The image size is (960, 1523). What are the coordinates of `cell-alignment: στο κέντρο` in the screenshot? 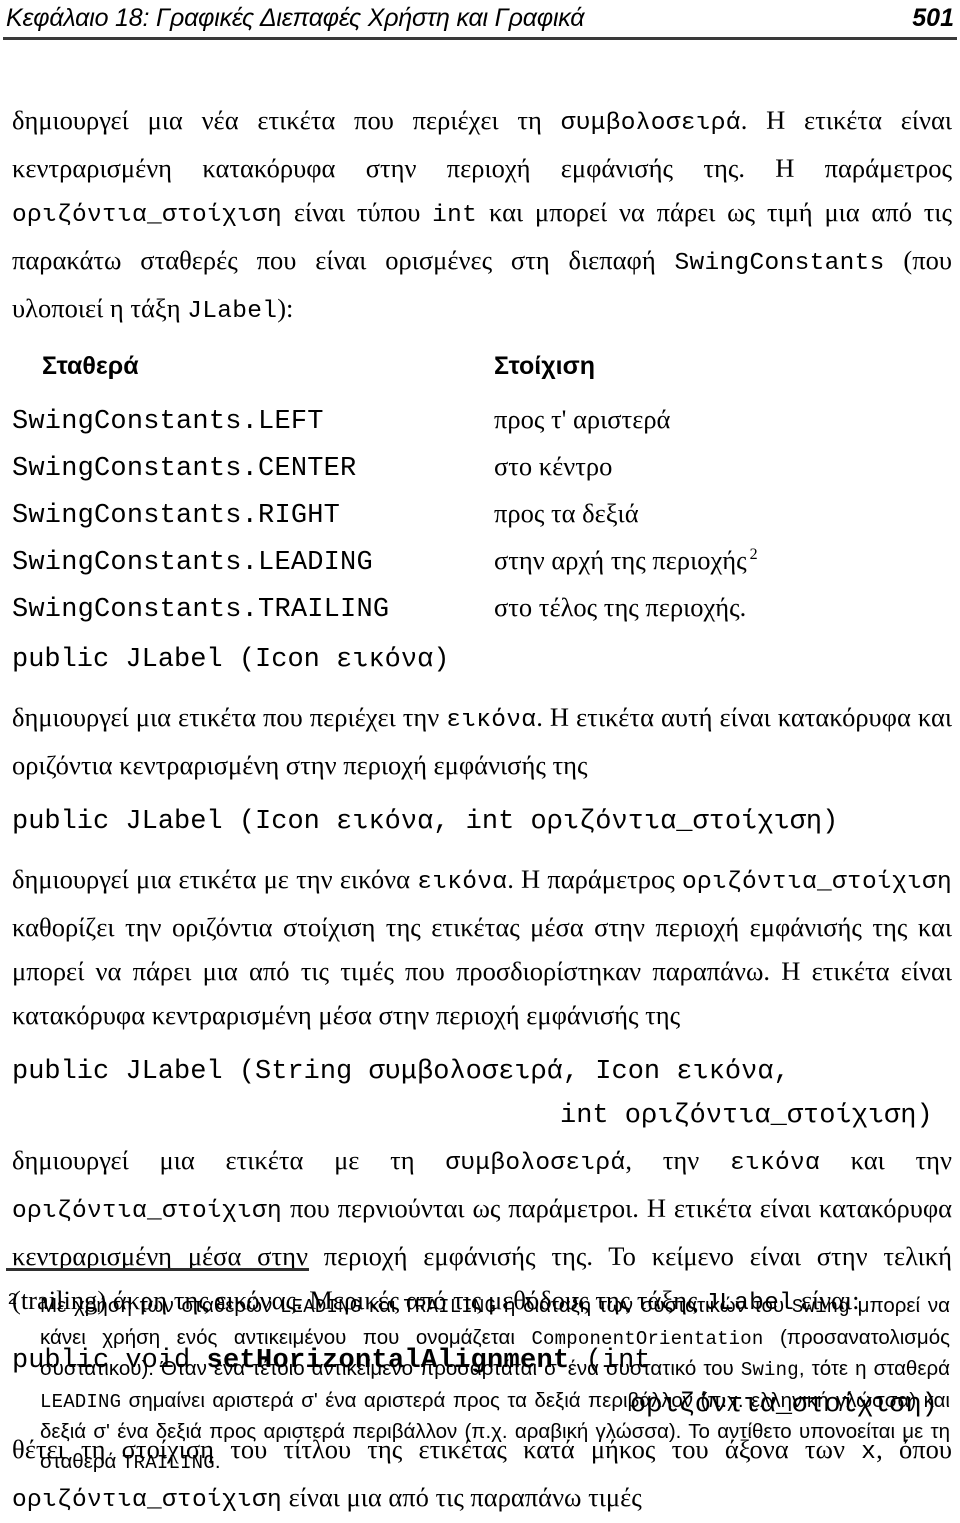 It's located at (723, 473).